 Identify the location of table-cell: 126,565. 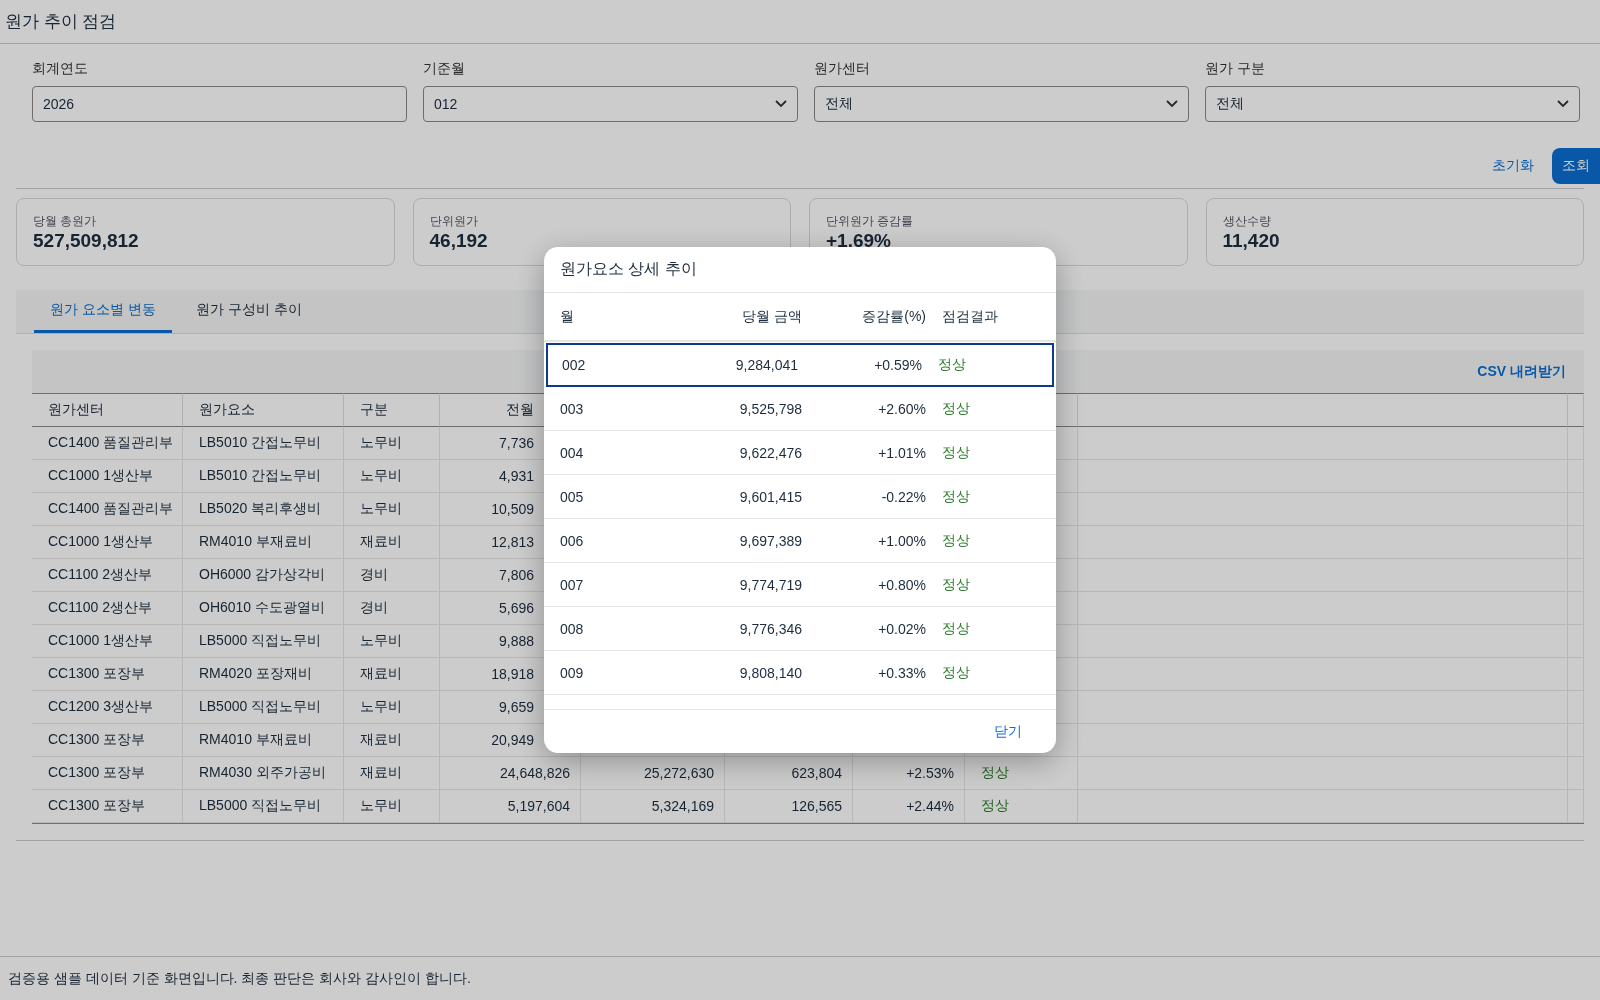
(789, 806).